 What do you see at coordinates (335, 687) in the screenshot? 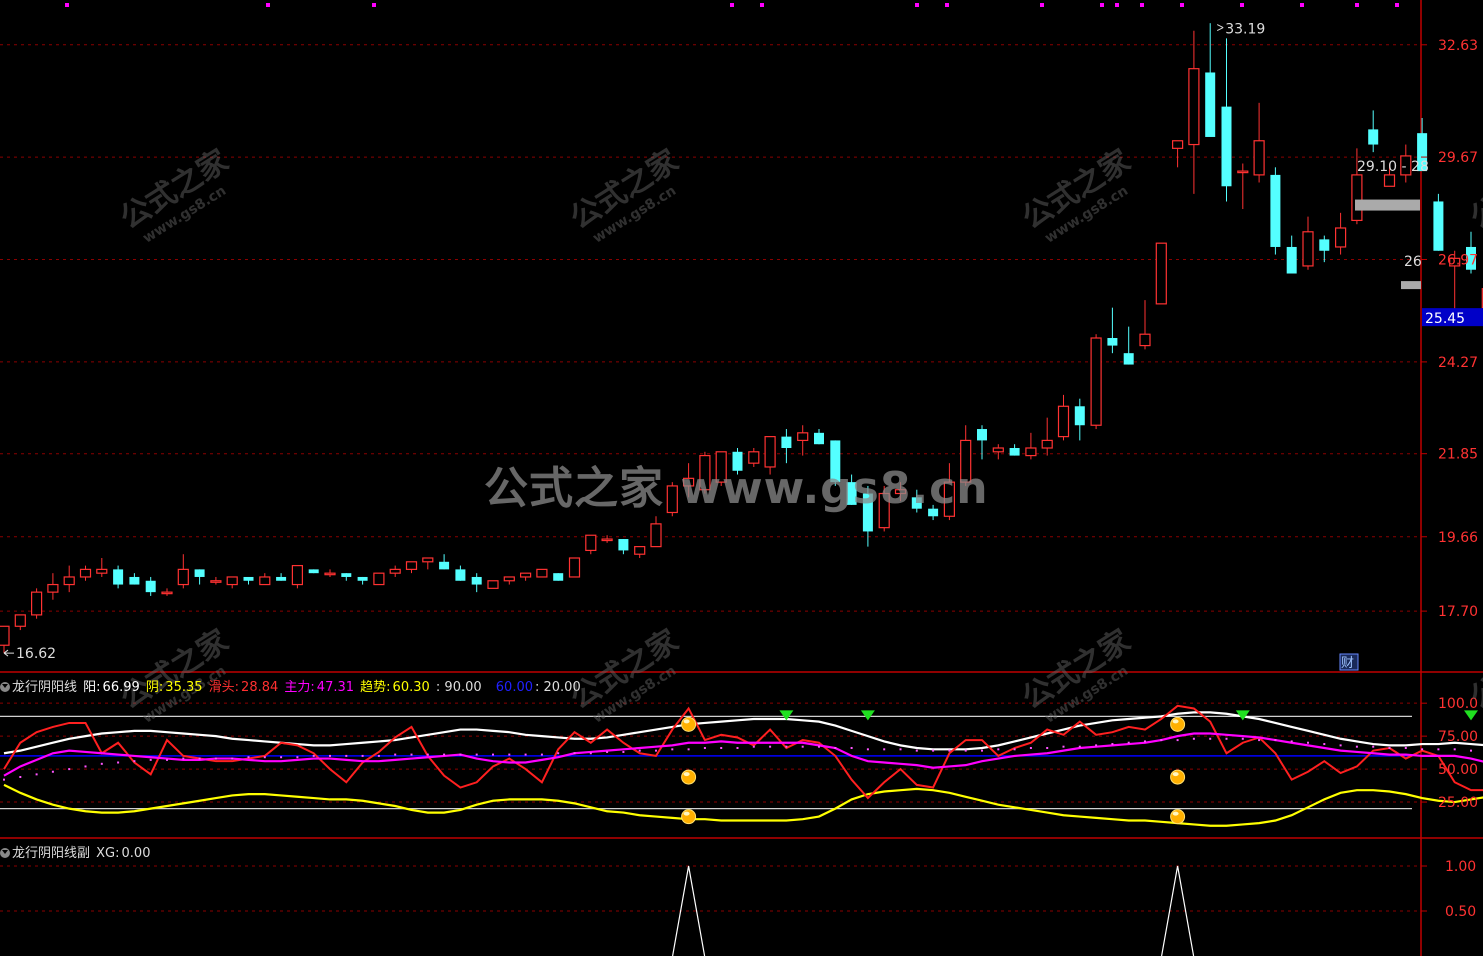
I see `zhuli-value: 47.31` at bounding box center [335, 687].